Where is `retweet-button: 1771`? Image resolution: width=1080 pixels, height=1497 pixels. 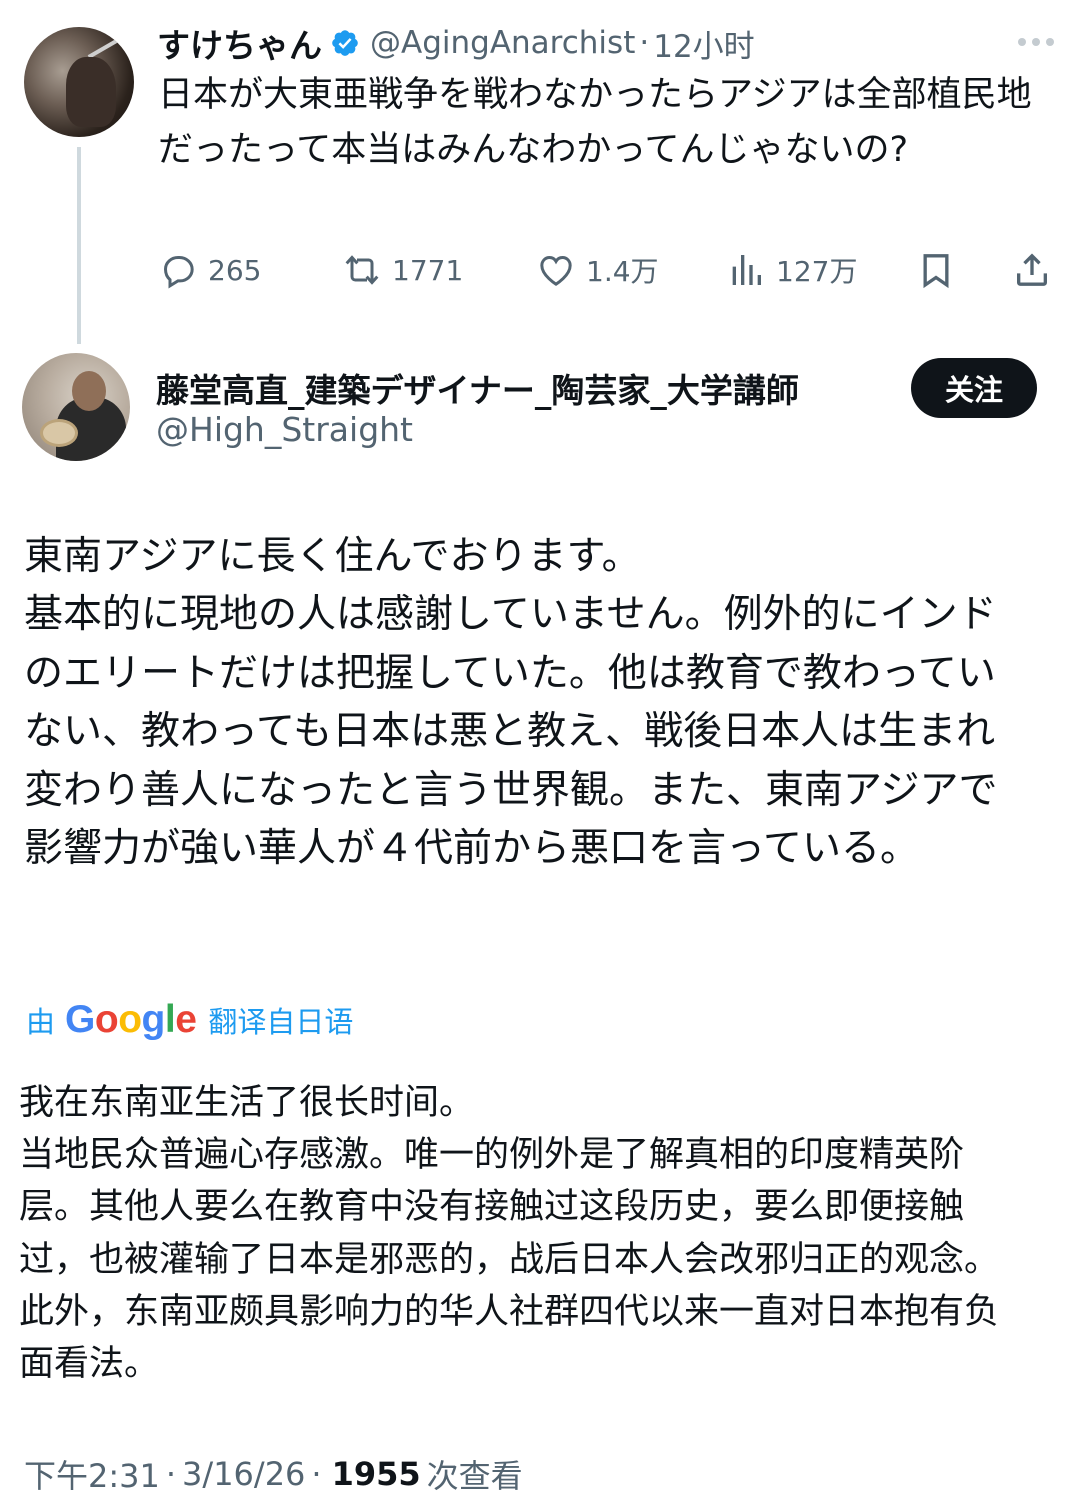
retweet-button: 1771 is located at coordinates (402, 270).